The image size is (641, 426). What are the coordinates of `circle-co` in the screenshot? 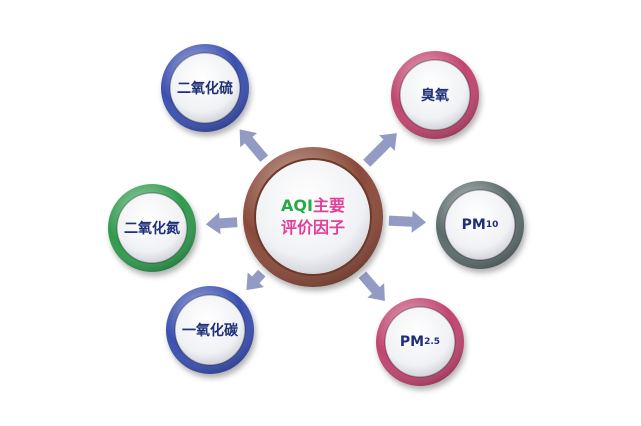 It's located at (210, 330).